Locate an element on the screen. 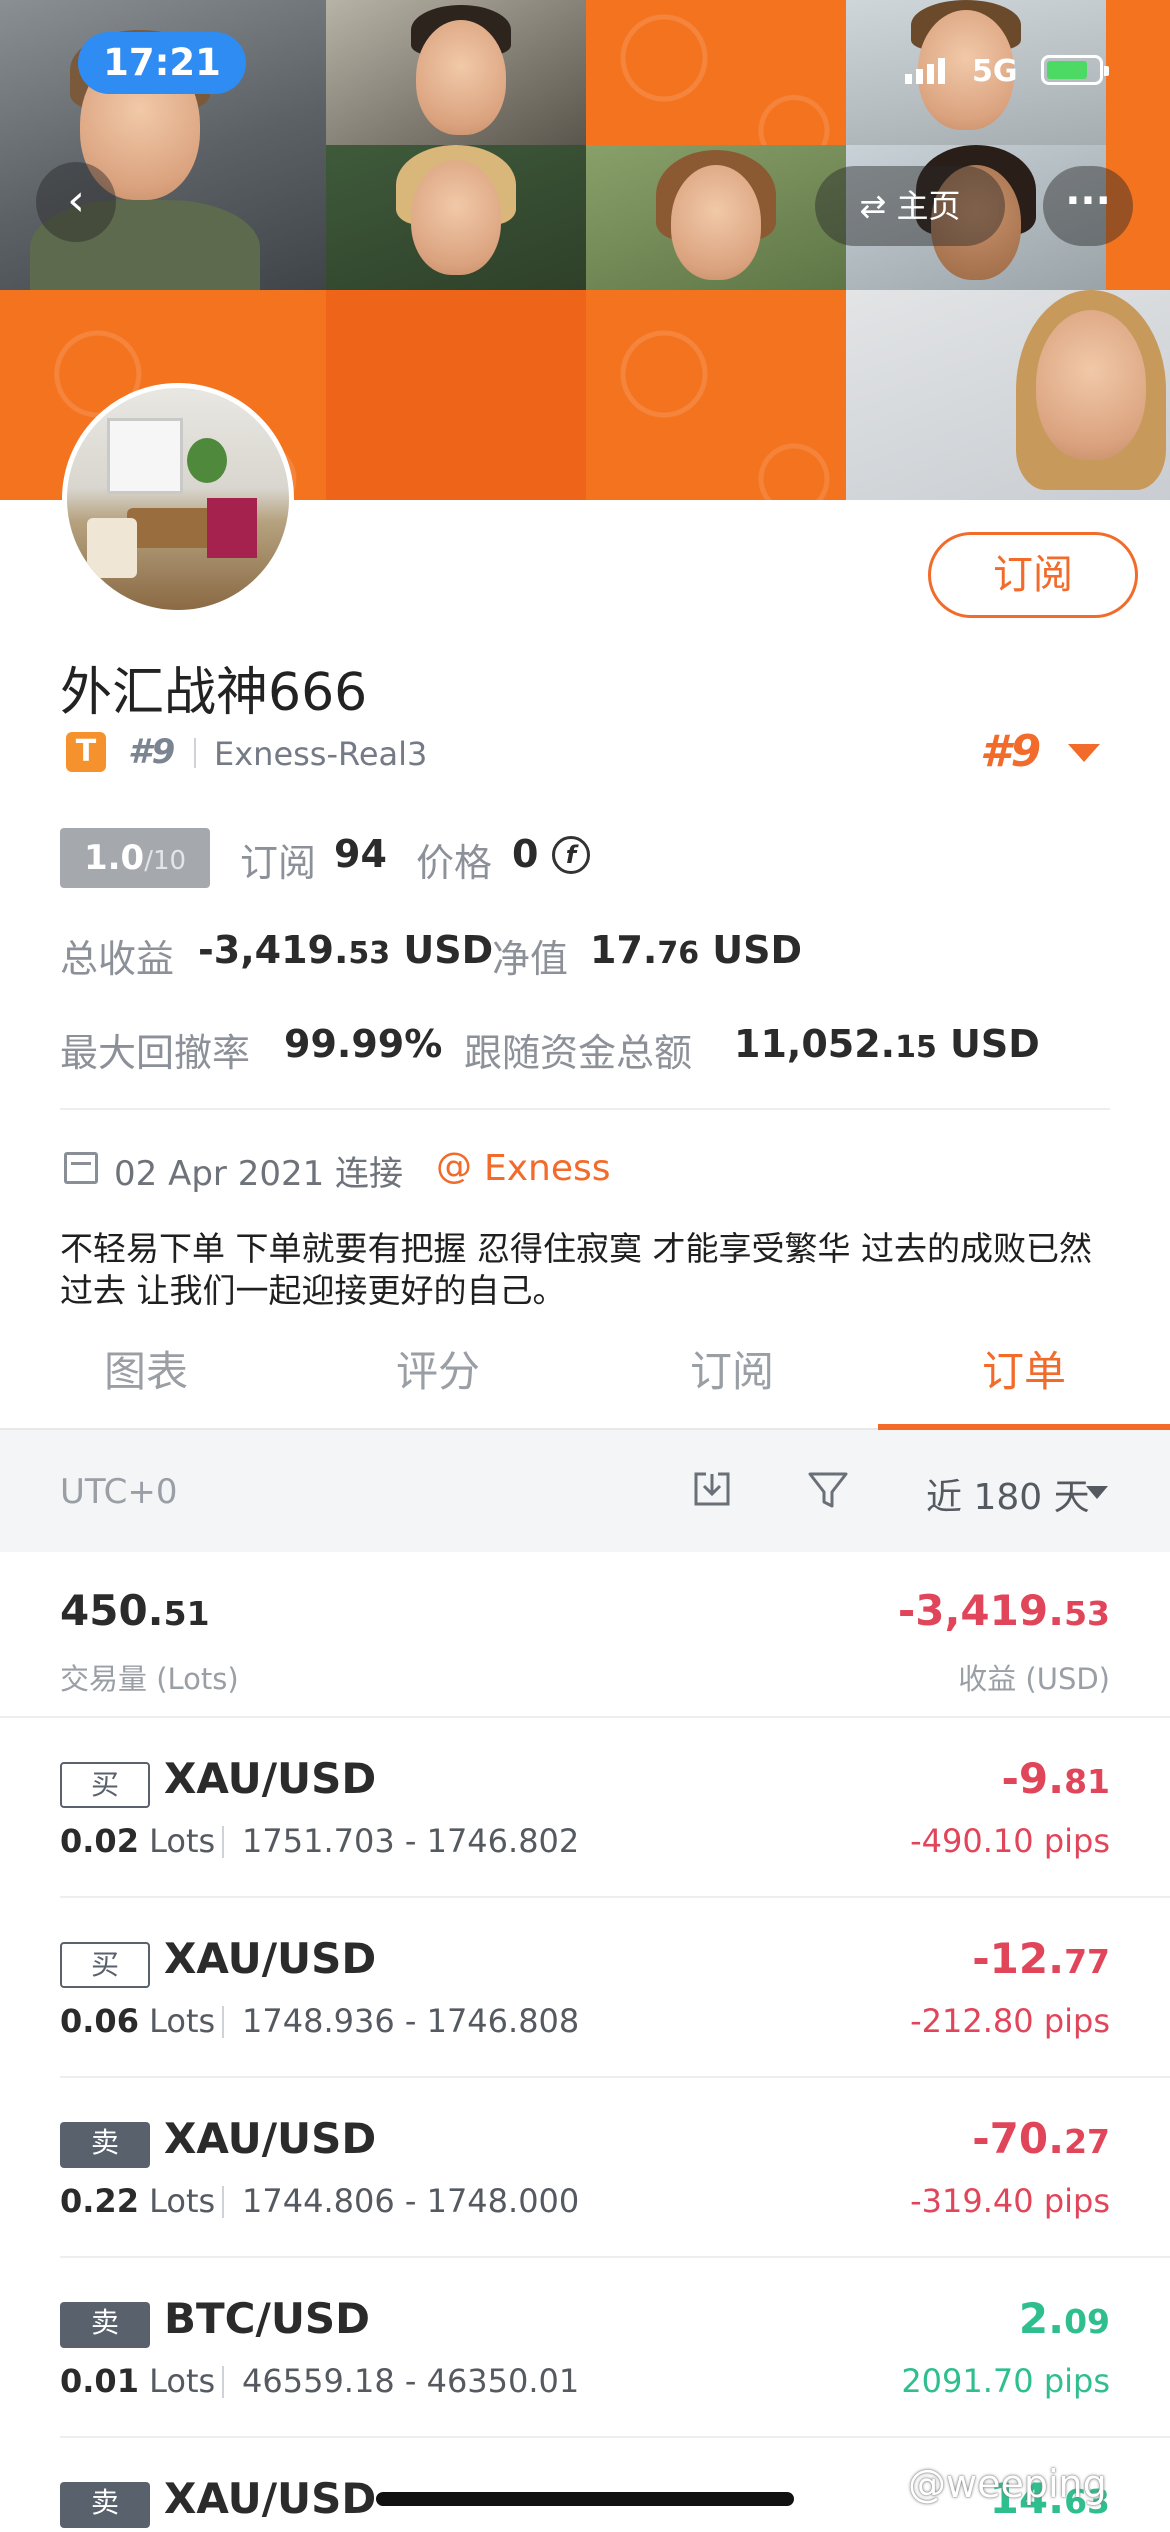 The image size is (1170, 2532). order-price-range: 1744.806 - 1748.000 is located at coordinates (411, 2201).